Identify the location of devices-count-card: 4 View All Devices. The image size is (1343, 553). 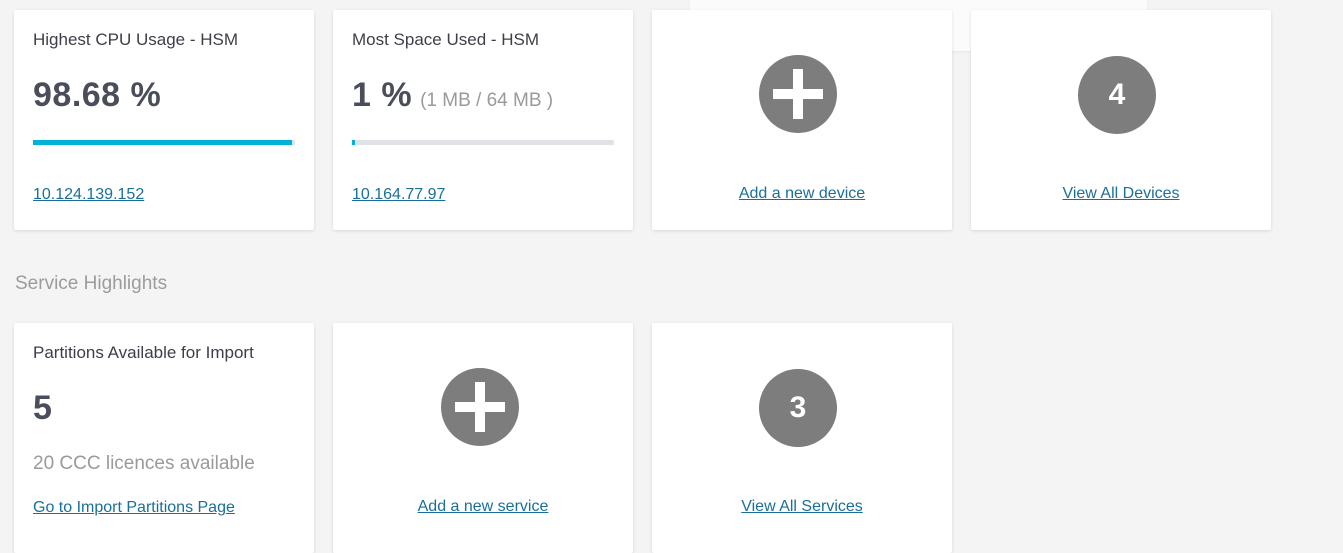
(1121, 120).